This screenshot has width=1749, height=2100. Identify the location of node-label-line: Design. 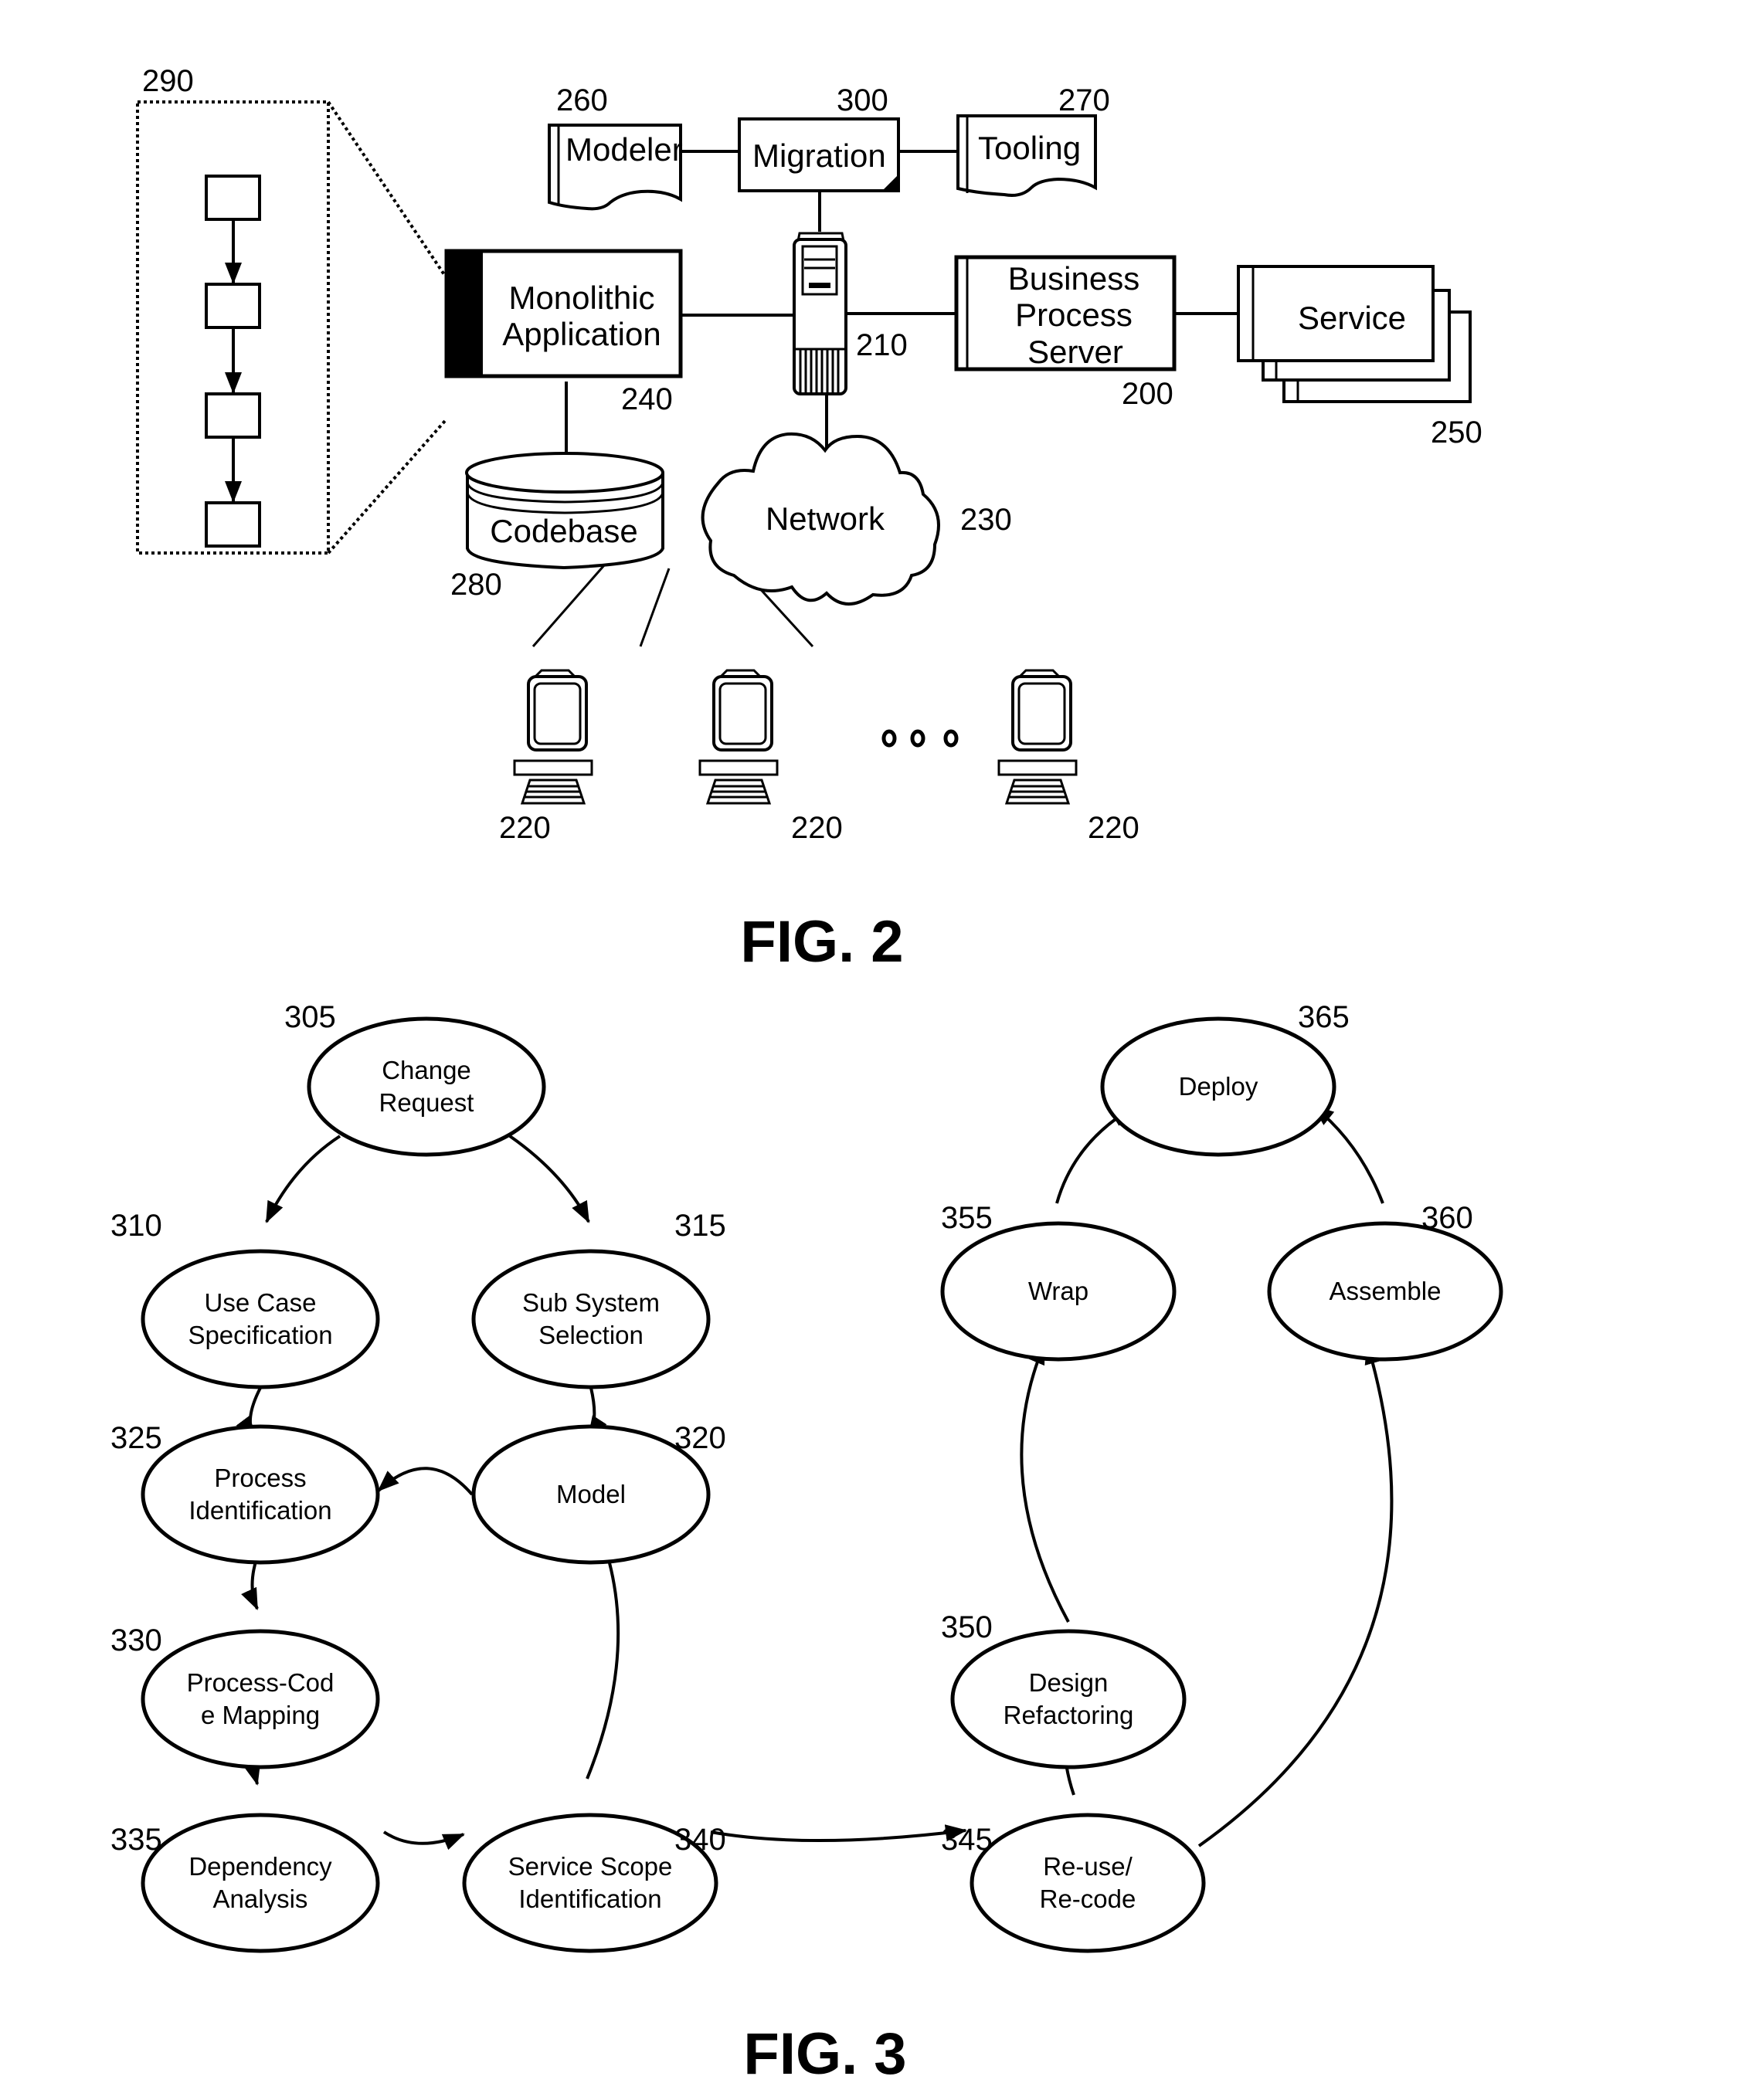
(1069, 1682).